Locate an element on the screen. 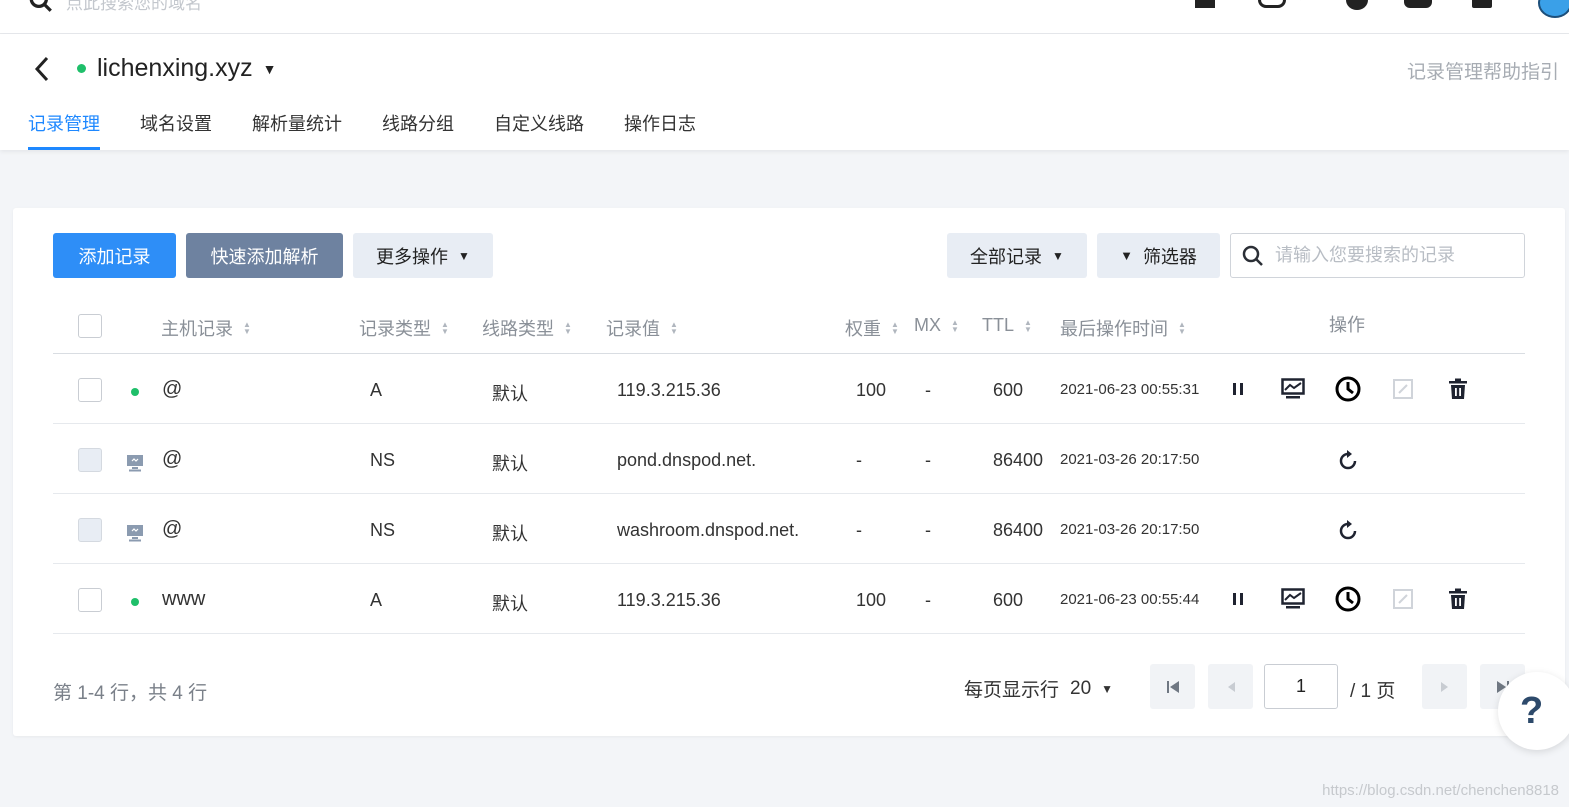 Image resolution: width=1569 pixels, height=807 pixels. more-actions-label: 更多操作 is located at coordinates (412, 256).